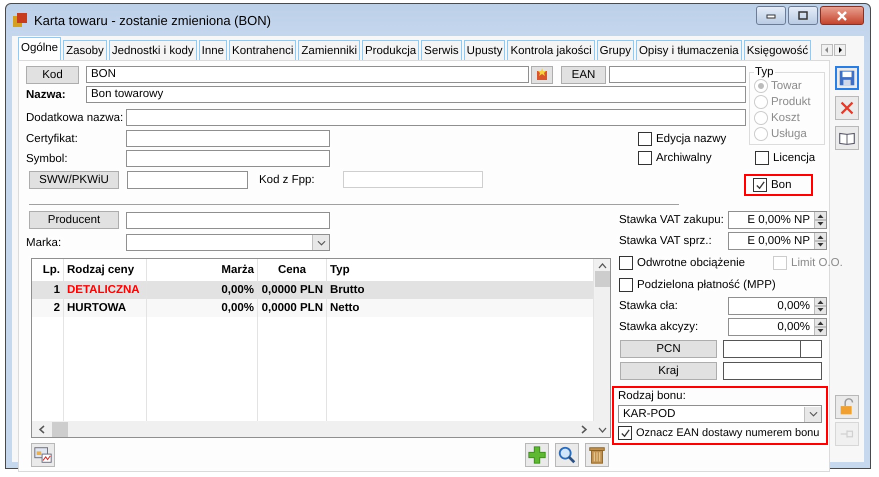 This screenshot has width=879, height=477. Describe the element at coordinates (85, 50) in the screenshot. I see `tab: Zasoby` at that location.